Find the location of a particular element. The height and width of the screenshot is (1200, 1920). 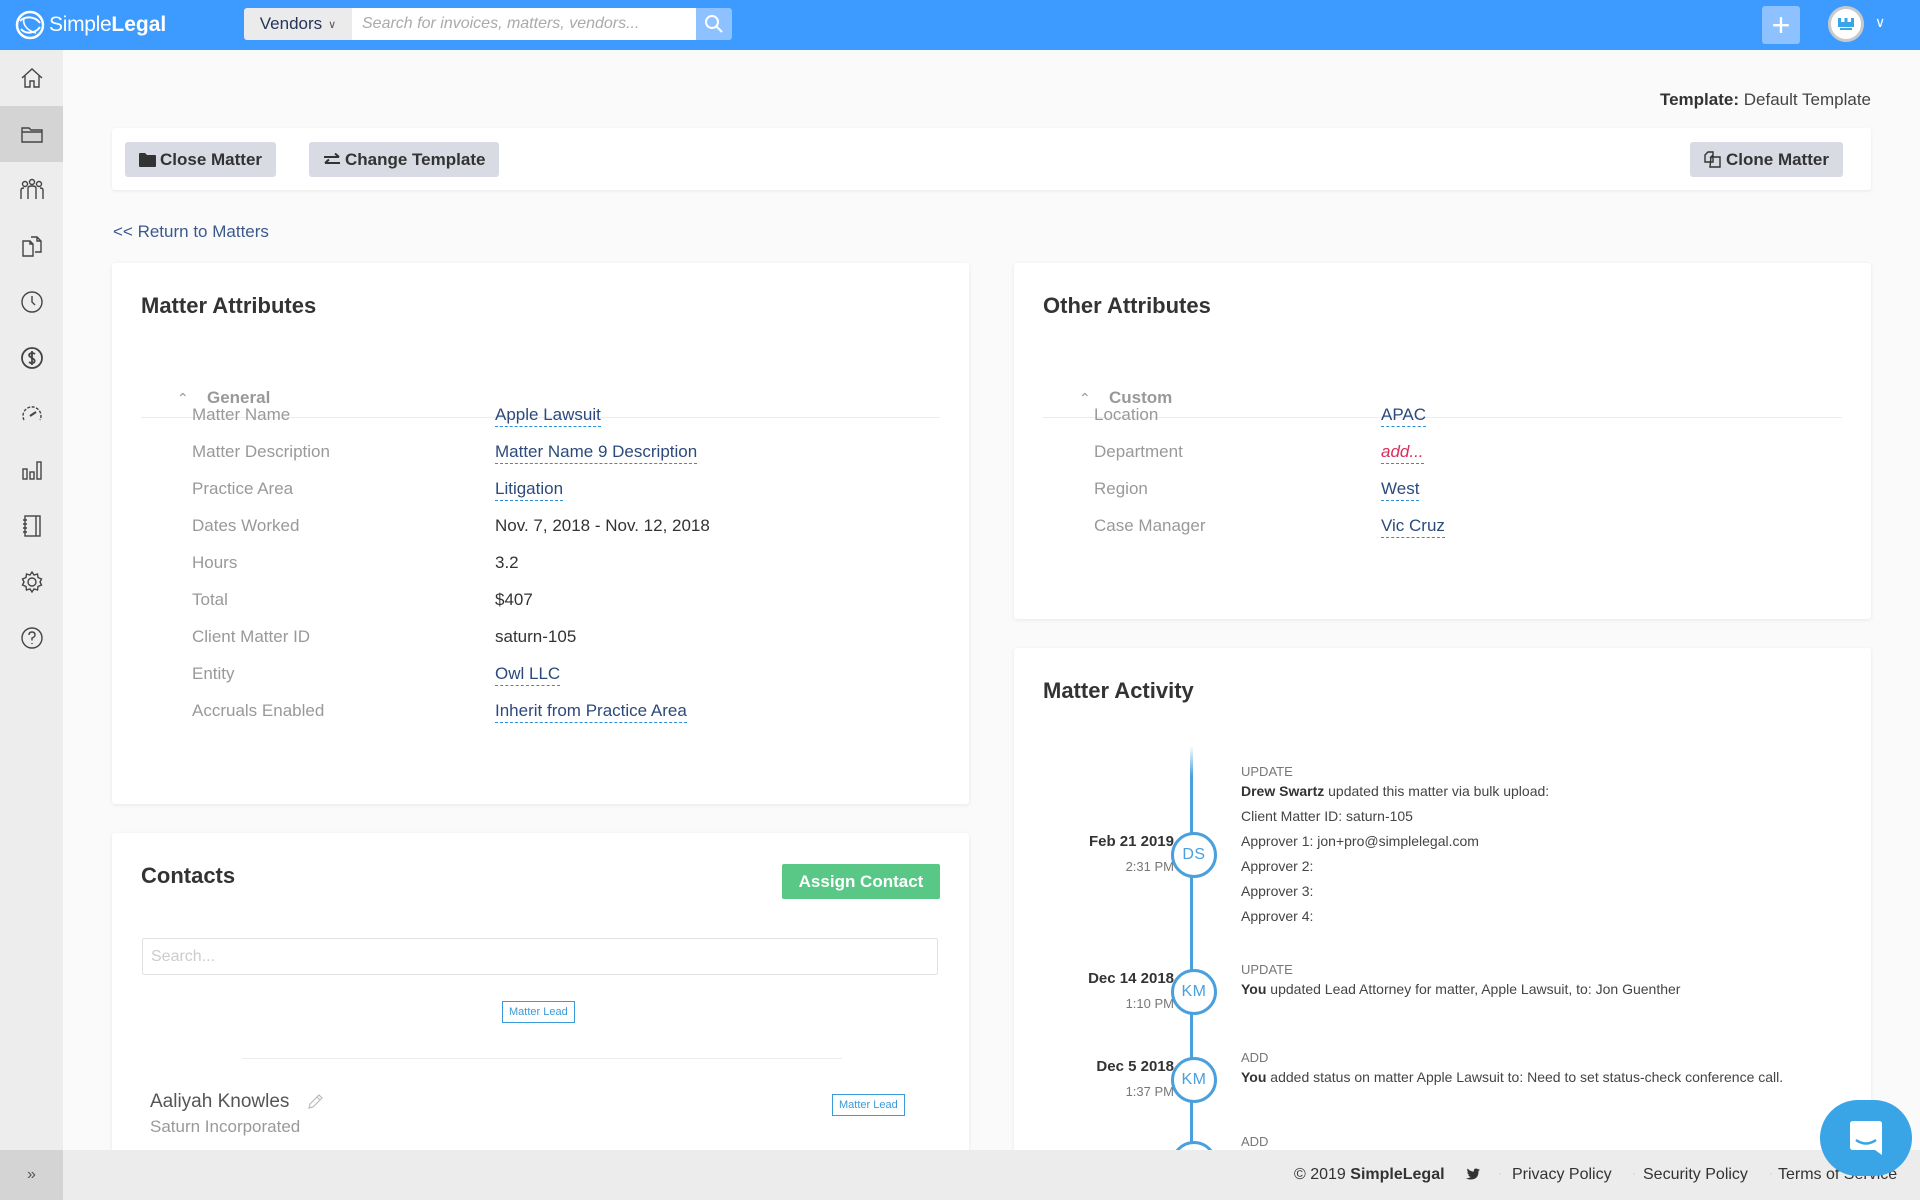

sidebar-item-matters is located at coordinates (31, 134).